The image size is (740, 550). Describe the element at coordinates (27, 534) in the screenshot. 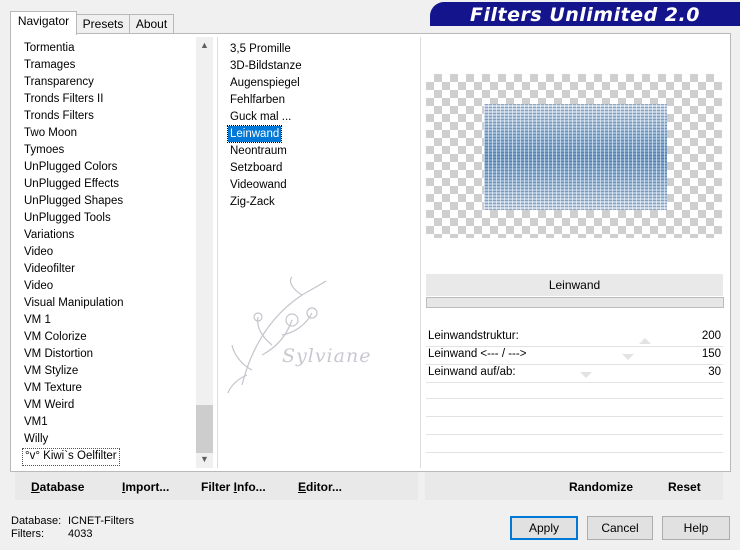

I see `filters-status-label: Filters:` at that location.